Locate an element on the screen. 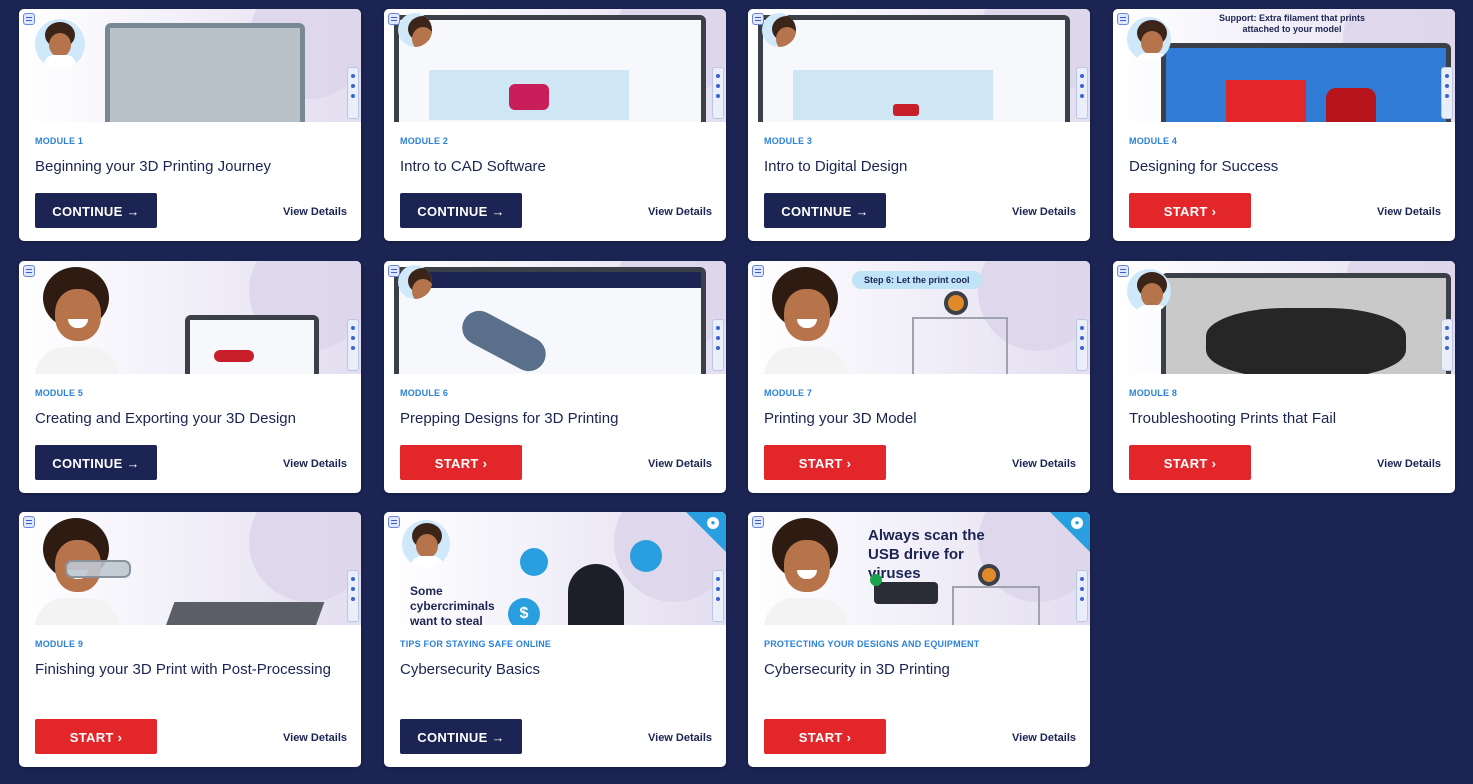 This screenshot has height=784, width=1473. module-thumbnail: Some cybercriminals want to steal $ ● is located at coordinates (555, 568).